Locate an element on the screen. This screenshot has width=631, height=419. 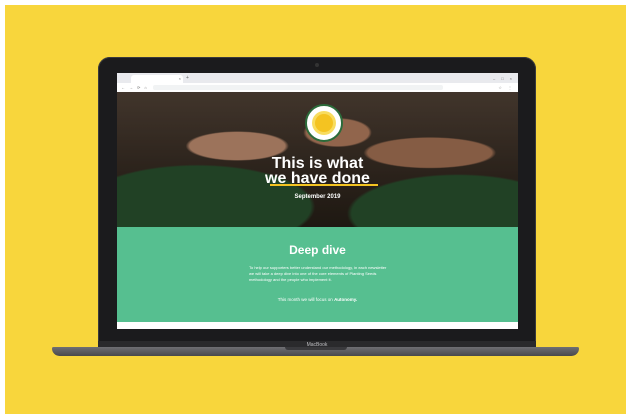
maximize-icon: □ is located at coordinates (502, 78).